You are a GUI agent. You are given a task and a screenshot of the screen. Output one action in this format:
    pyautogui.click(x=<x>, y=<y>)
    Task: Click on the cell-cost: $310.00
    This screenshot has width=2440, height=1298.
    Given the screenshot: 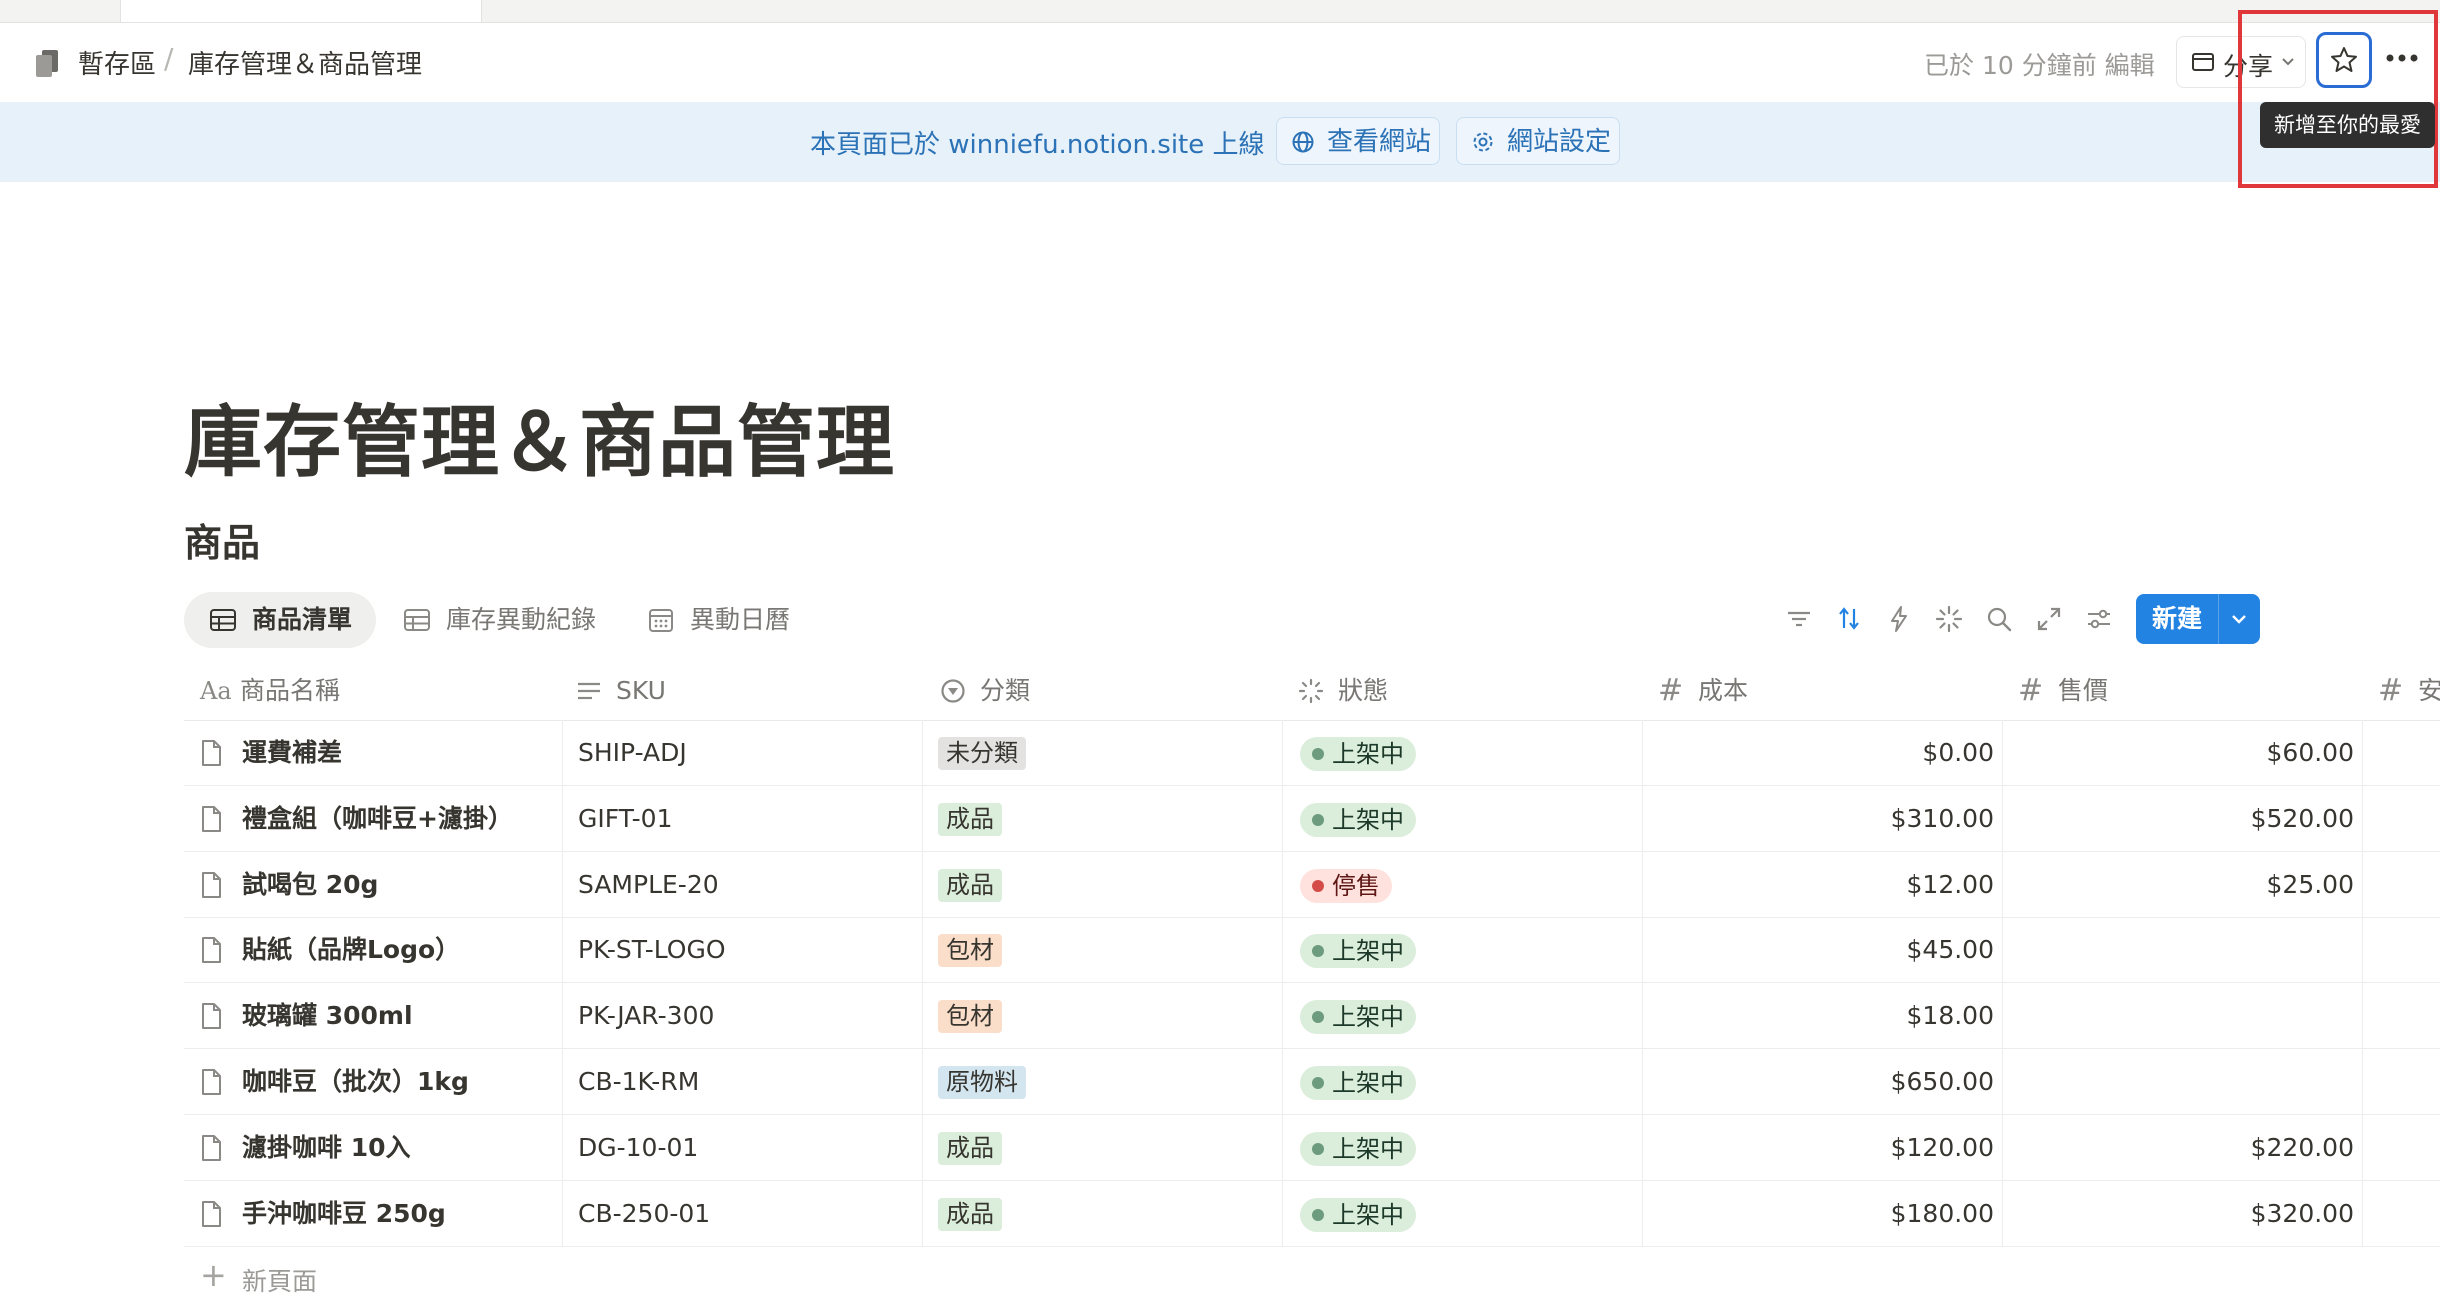 What is the action you would take?
    pyautogui.click(x=1824, y=818)
    